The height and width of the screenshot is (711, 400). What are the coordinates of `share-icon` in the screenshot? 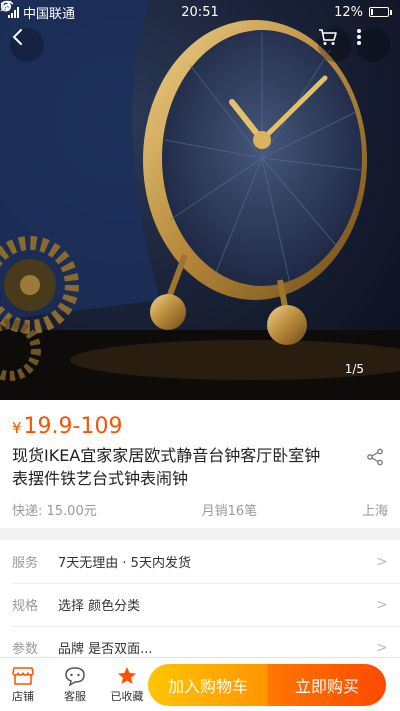 It's located at (375, 457).